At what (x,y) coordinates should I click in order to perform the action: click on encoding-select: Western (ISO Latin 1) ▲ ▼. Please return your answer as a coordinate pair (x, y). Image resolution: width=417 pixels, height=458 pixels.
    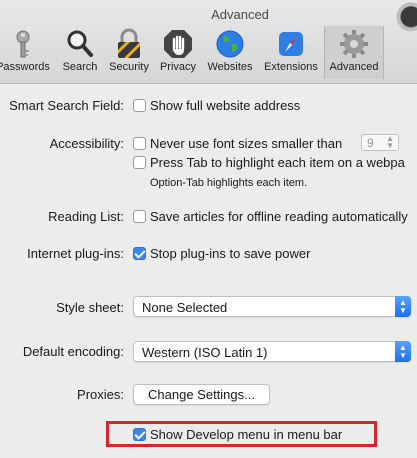
    Looking at the image, I should click on (272, 351).